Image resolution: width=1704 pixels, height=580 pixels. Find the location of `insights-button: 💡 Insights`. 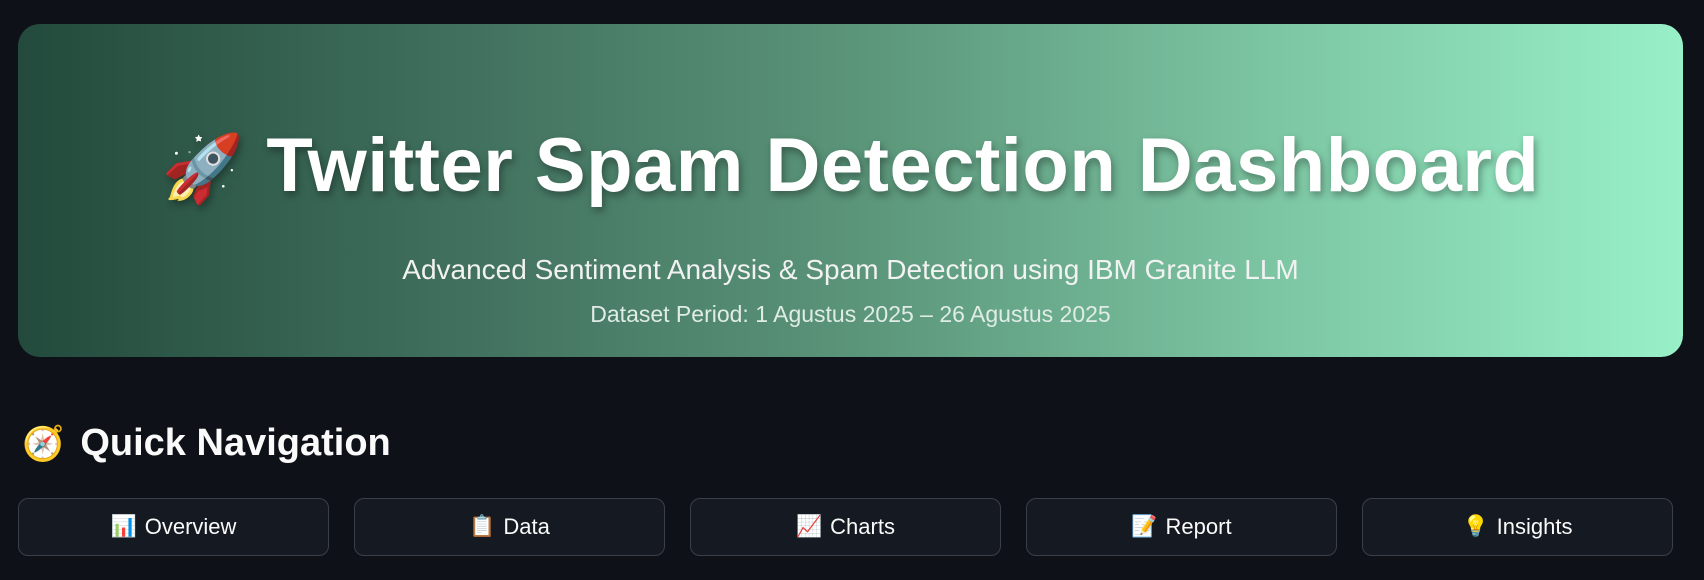

insights-button: 💡 Insights is located at coordinates (1517, 527).